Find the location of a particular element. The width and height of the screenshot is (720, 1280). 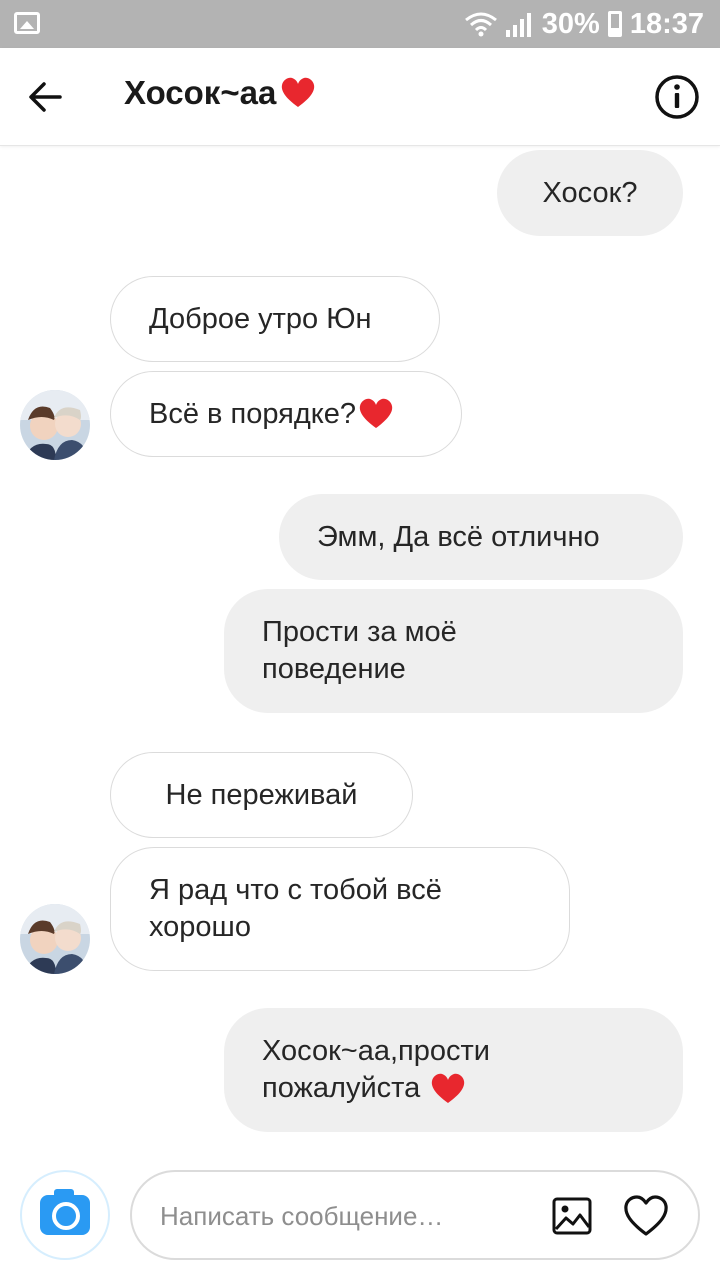

chat-title: Хосок~аа is located at coordinates (220, 93).